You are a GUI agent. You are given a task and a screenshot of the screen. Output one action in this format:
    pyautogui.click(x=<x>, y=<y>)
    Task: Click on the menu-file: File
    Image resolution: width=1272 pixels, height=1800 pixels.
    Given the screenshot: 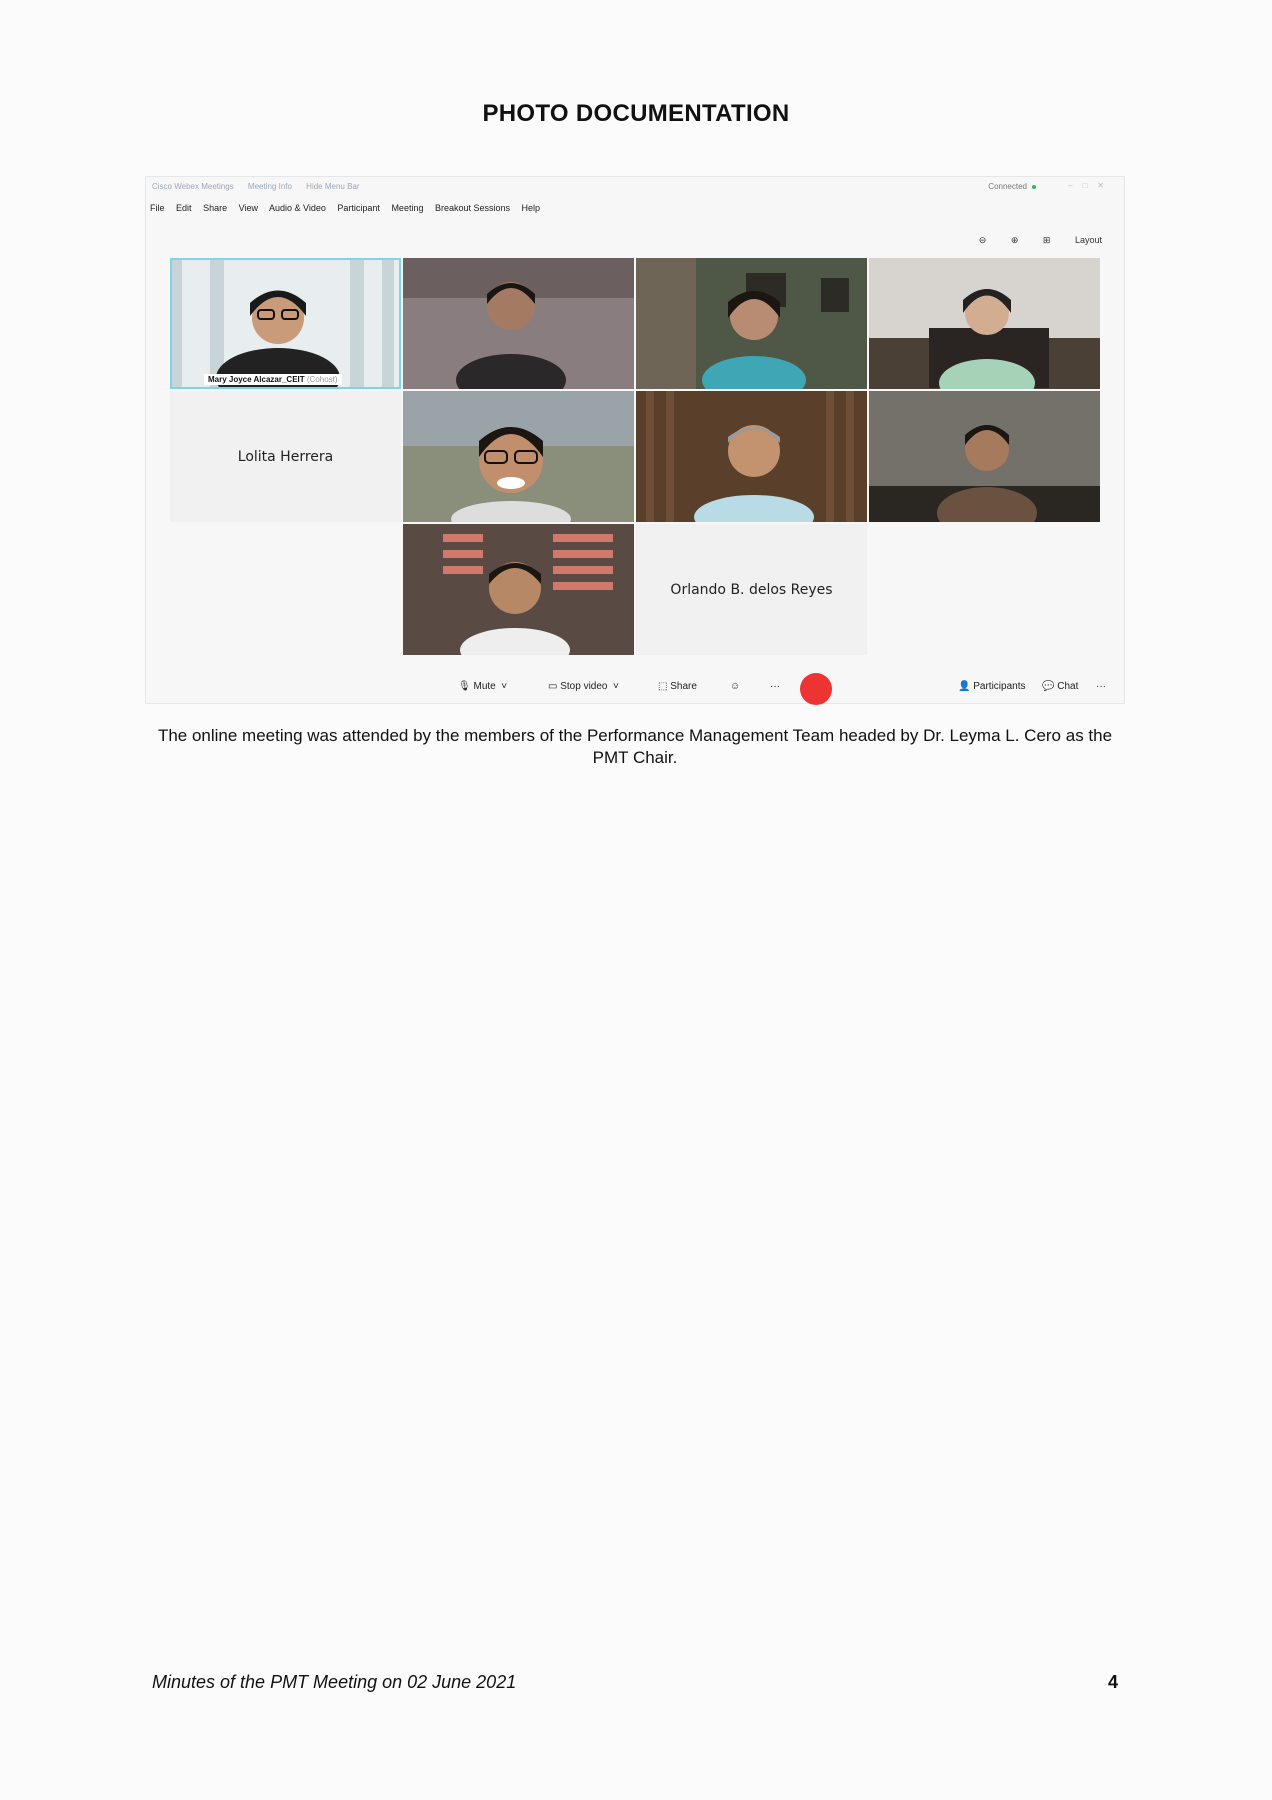 What is the action you would take?
    pyautogui.click(x=157, y=208)
    